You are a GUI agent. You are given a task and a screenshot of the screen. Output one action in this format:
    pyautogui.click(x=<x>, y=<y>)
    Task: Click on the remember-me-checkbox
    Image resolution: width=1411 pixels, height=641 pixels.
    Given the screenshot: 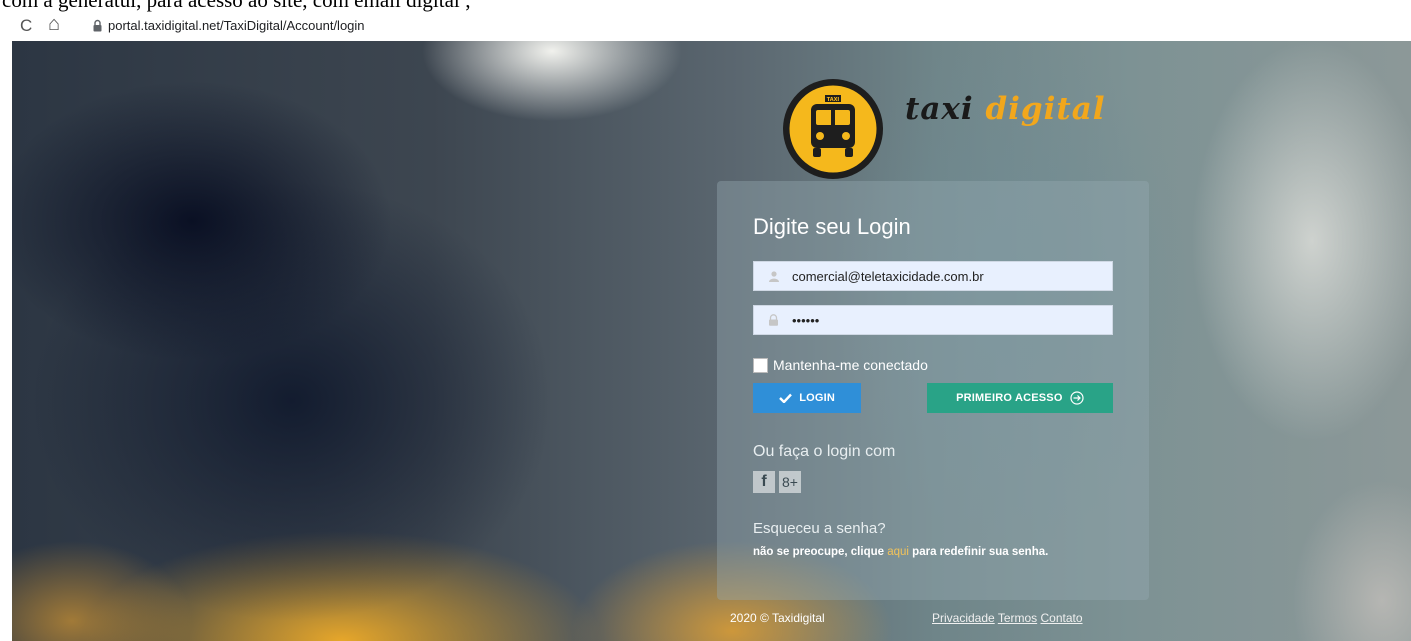 What is the action you would take?
    pyautogui.click(x=760, y=365)
    